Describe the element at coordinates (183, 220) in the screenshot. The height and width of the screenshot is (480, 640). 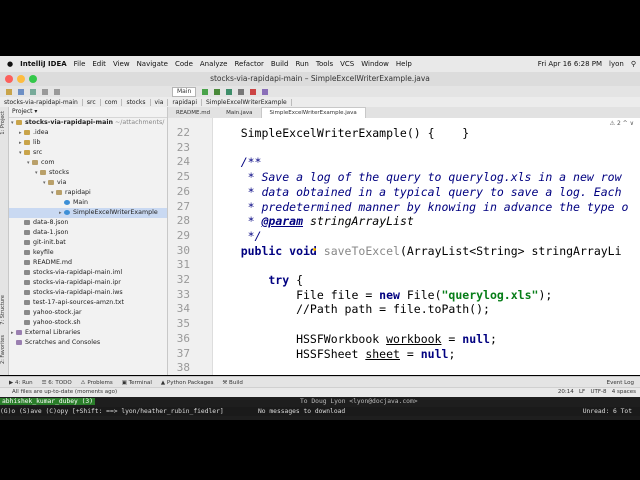
I see `line-number: 28` at that location.